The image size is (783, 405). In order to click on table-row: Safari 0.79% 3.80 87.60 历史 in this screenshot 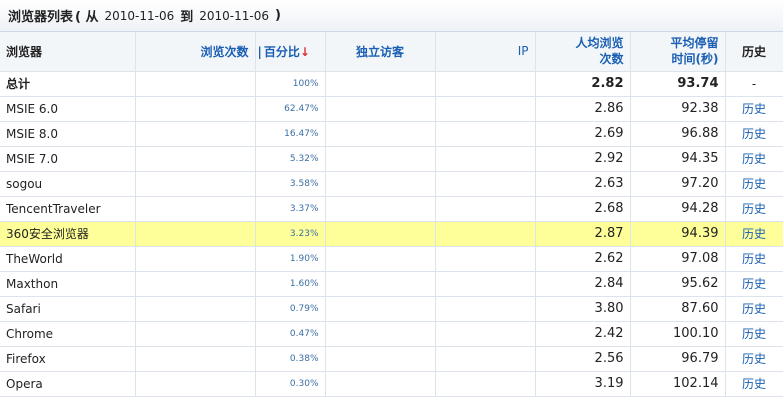, I will do `click(391, 309)`.